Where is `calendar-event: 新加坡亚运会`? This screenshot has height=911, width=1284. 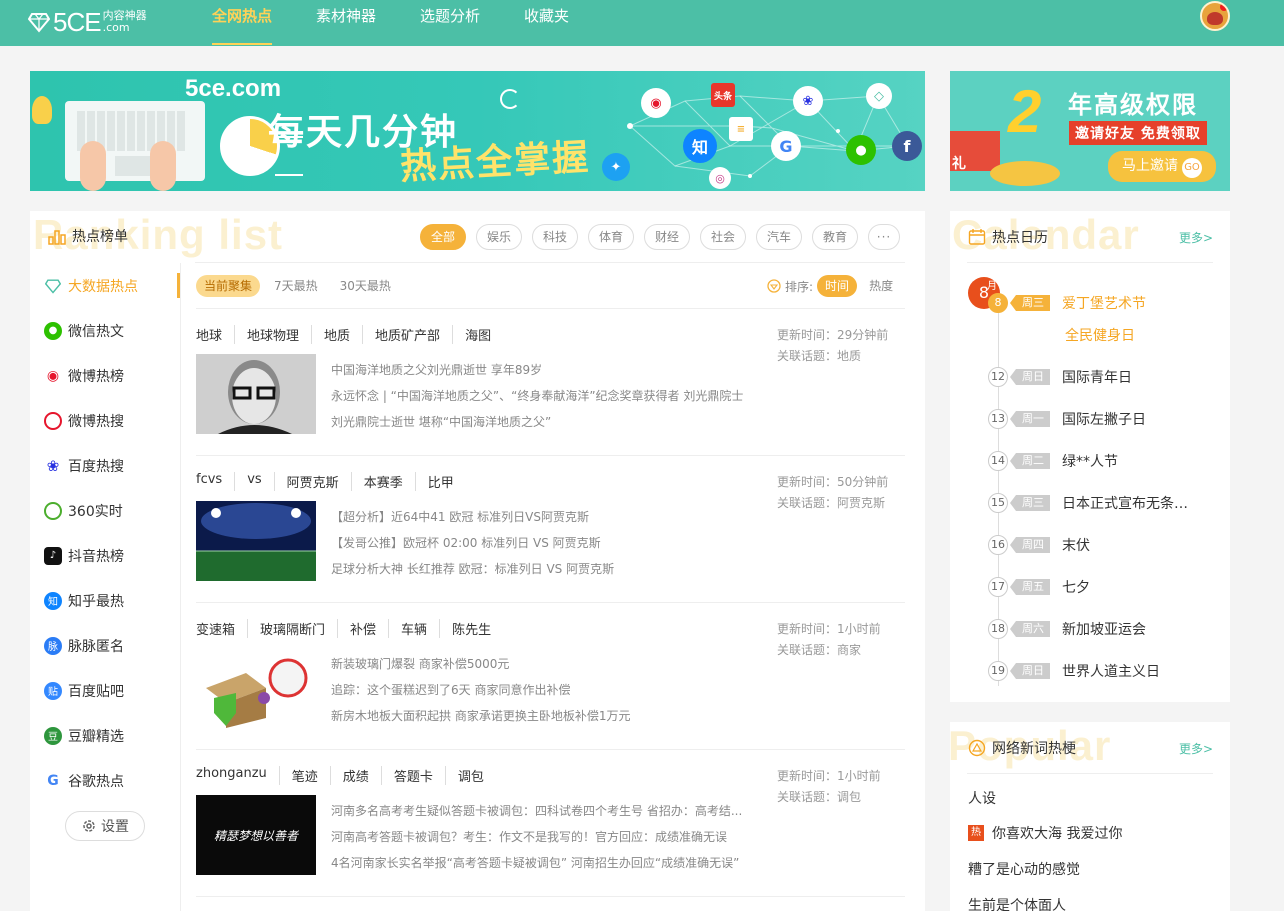 calendar-event: 新加坡亚运会 is located at coordinates (1104, 629).